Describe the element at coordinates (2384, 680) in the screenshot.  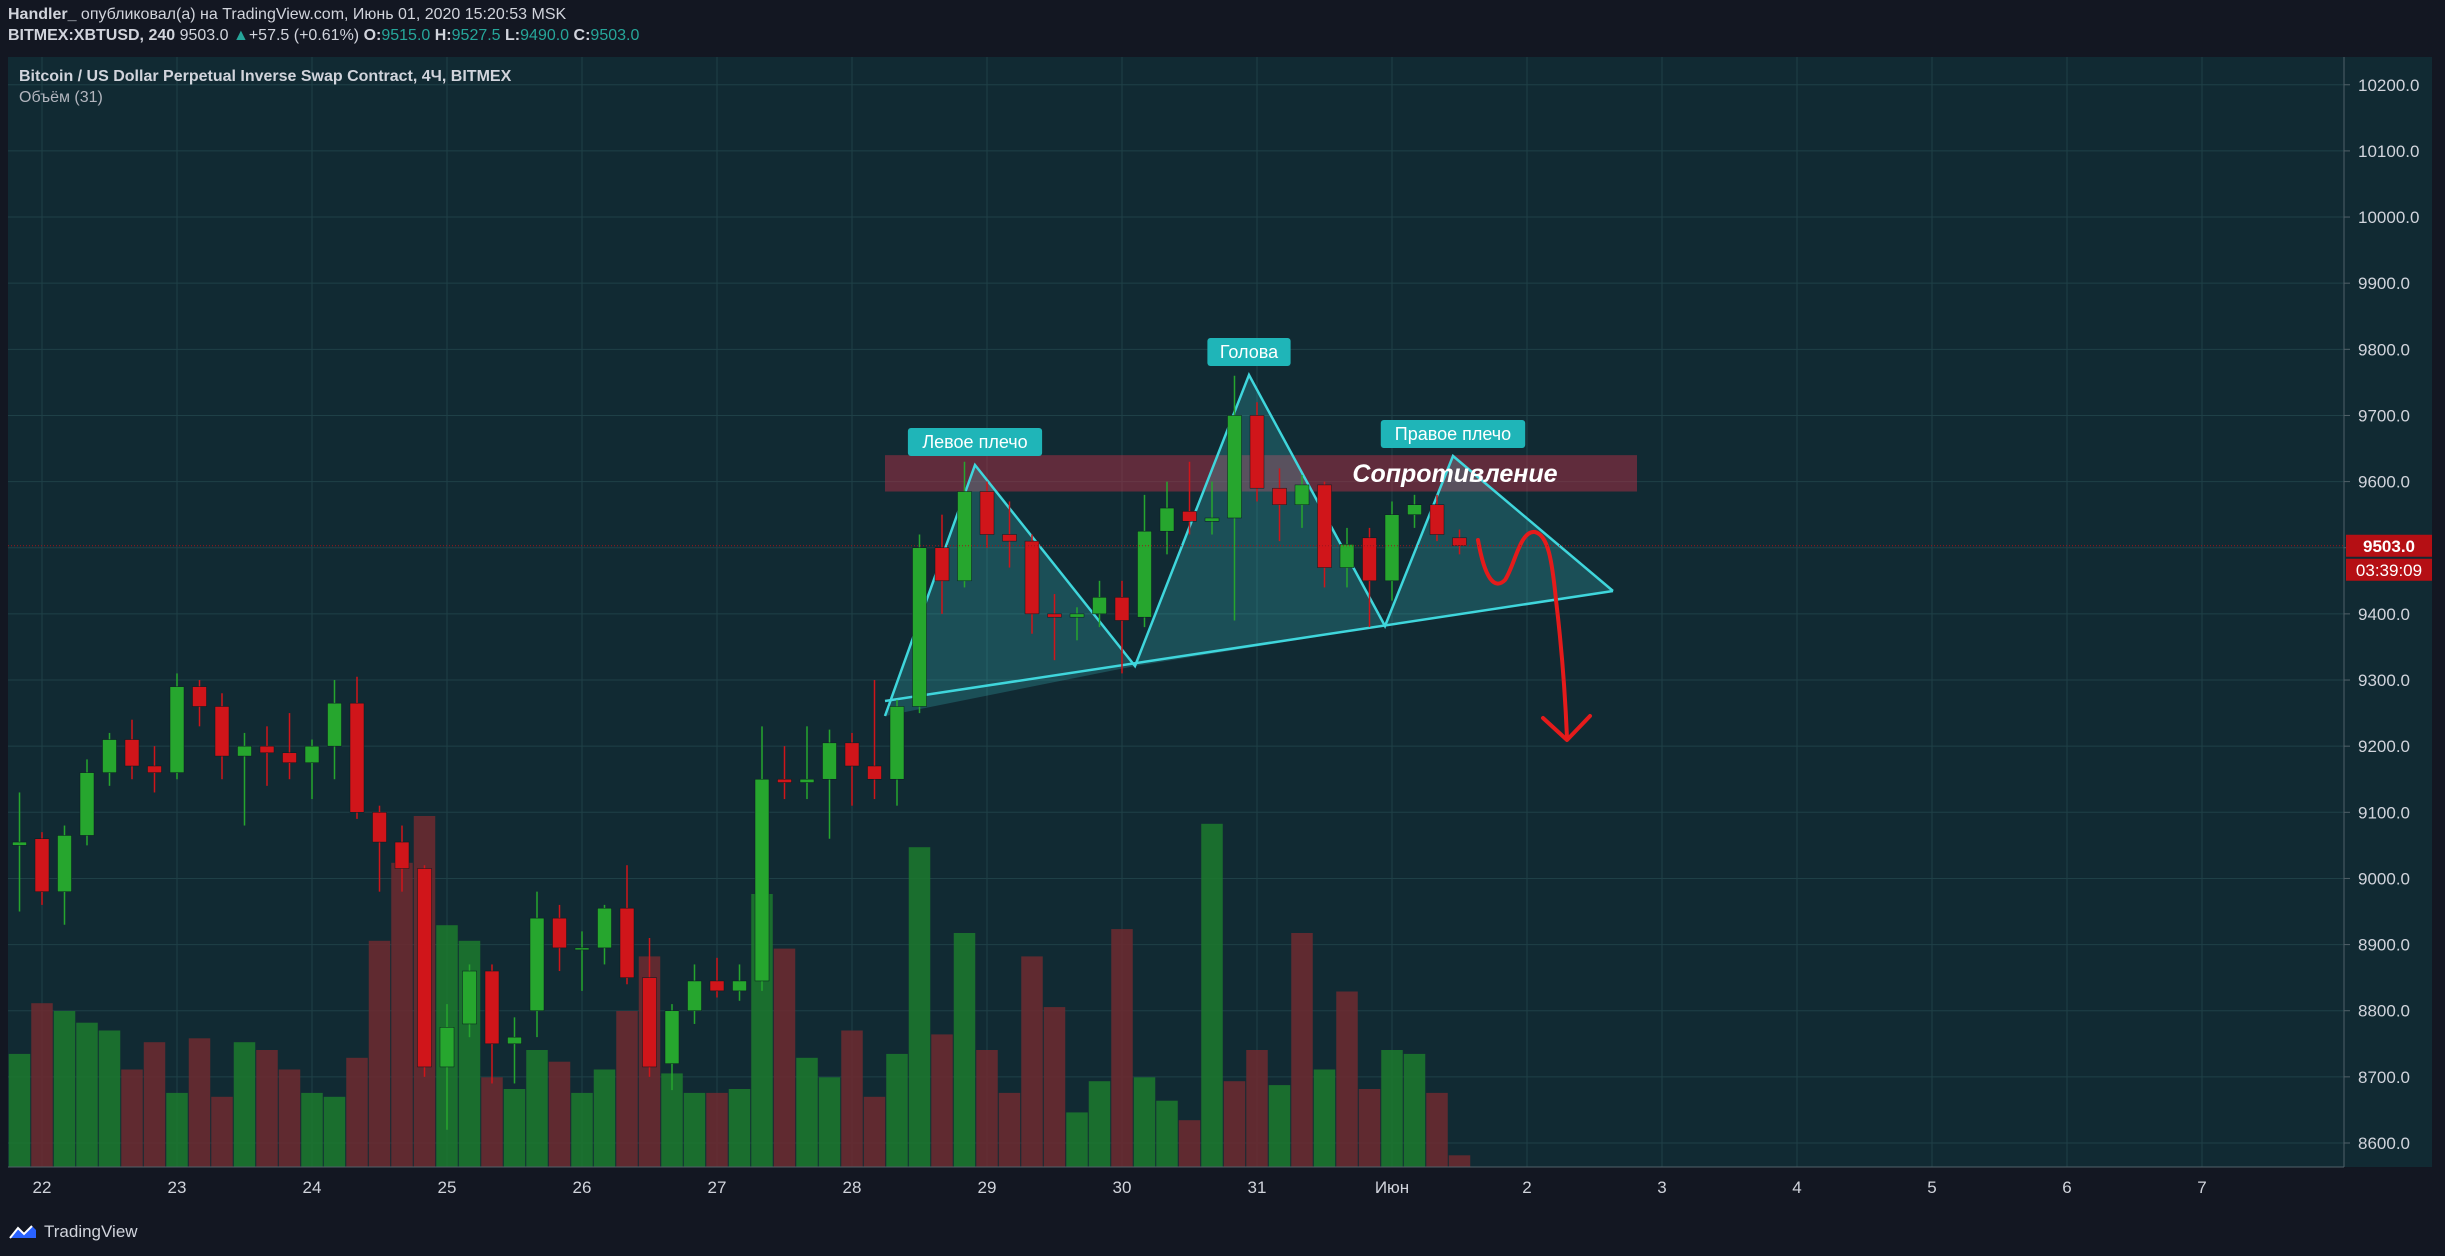
I see `y-tick-label: 9300.0` at that location.